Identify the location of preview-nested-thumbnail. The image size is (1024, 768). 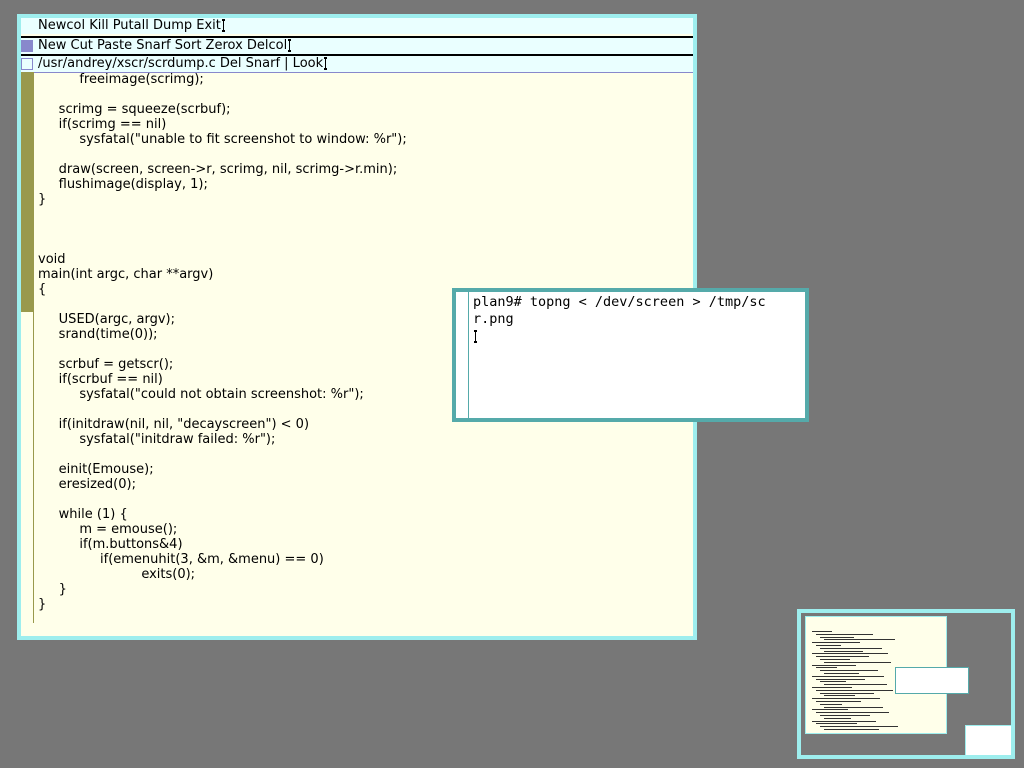
(988, 740).